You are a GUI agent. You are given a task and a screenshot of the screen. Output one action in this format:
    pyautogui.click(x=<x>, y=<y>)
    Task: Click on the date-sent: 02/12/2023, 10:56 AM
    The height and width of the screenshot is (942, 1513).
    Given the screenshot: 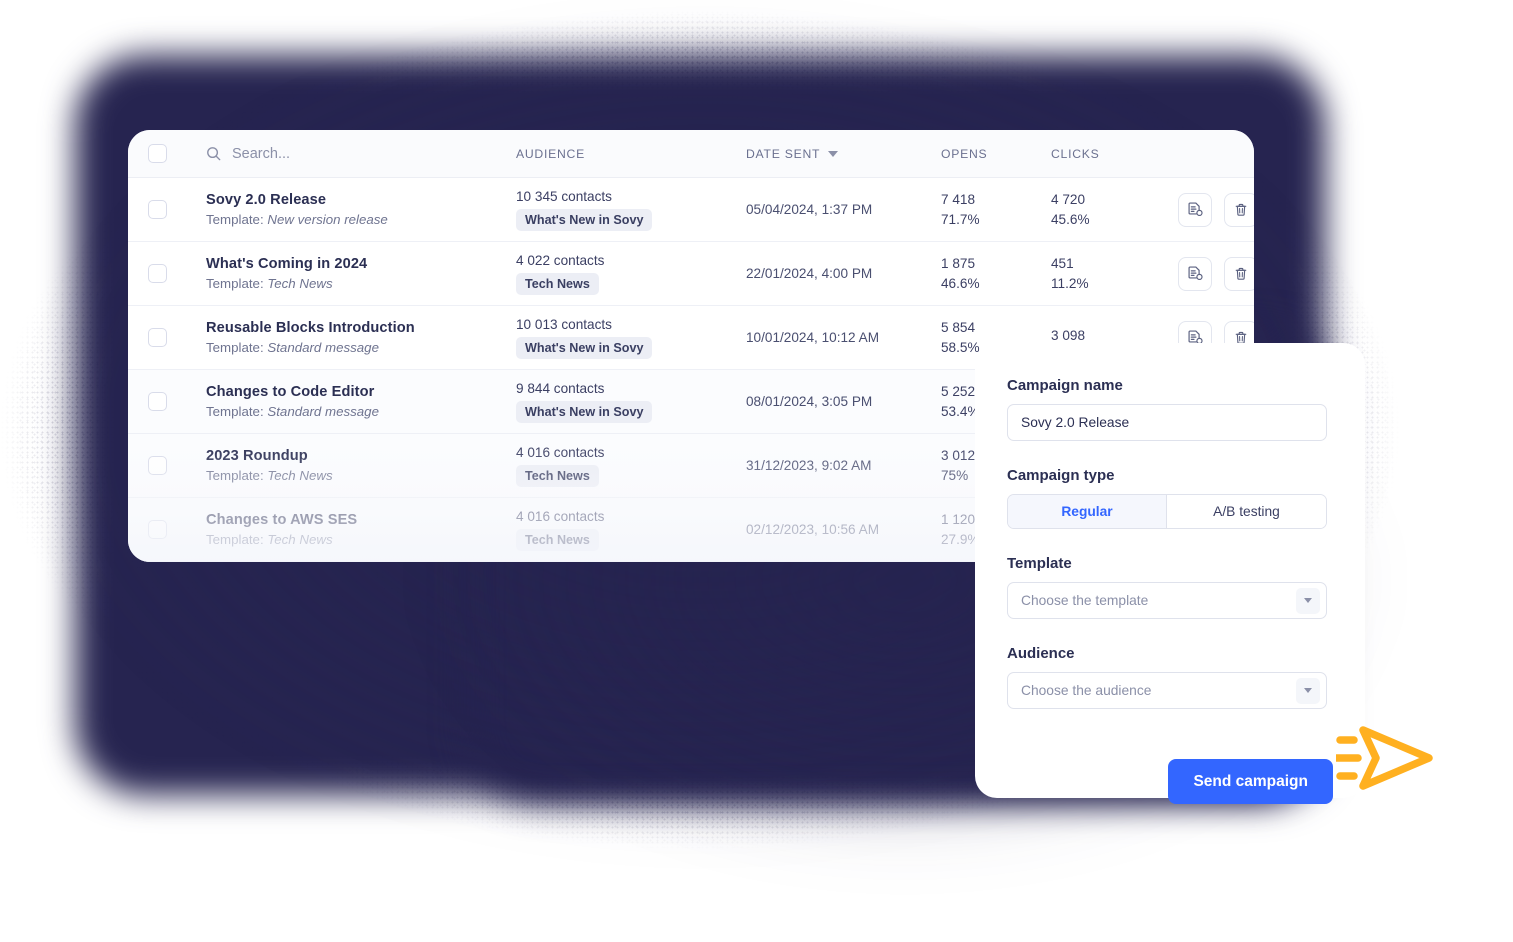 What is the action you would take?
    pyautogui.click(x=813, y=529)
    